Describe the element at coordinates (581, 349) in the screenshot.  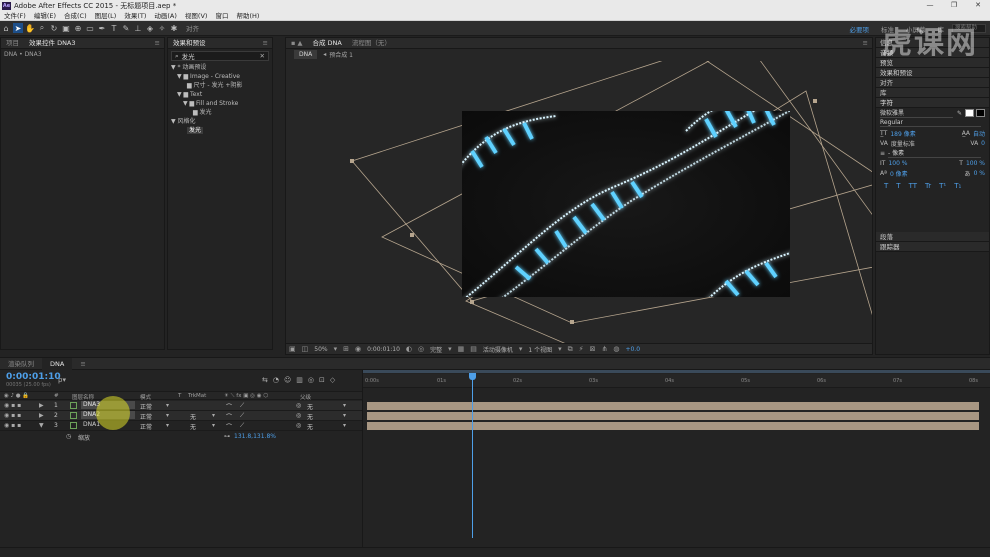
I see `fast-preview-icon: ⚡` at that location.